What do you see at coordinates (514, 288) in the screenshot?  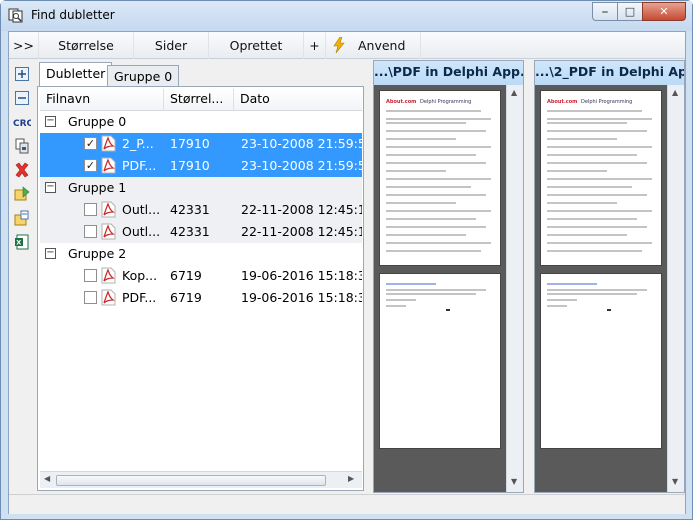 I see `preview-left-scrollbar: ▲ ▼` at bounding box center [514, 288].